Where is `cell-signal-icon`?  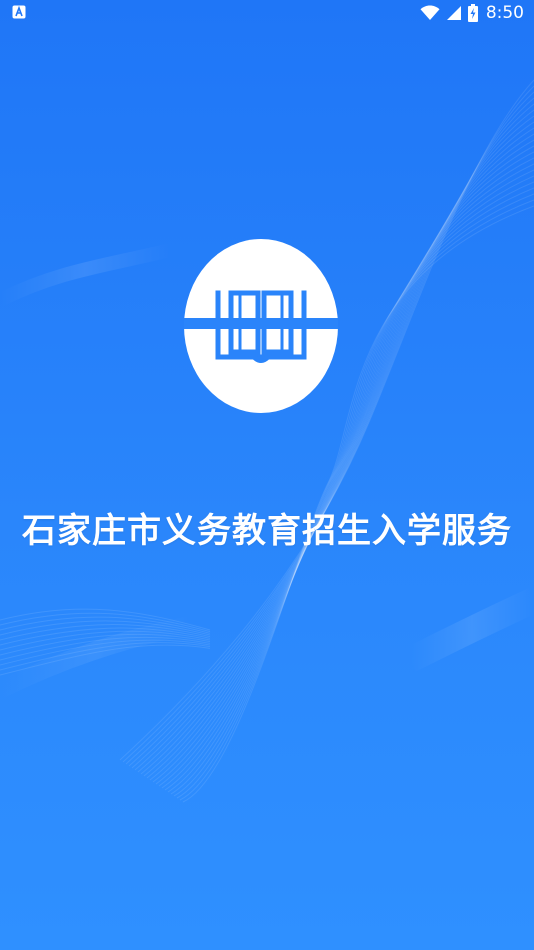
cell-signal-icon is located at coordinates (453, 13).